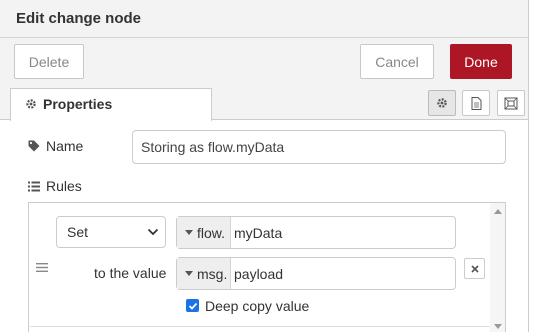  Describe the element at coordinates (78, 232) in the screenshot. I see `rule-action-value: Set` at that location.